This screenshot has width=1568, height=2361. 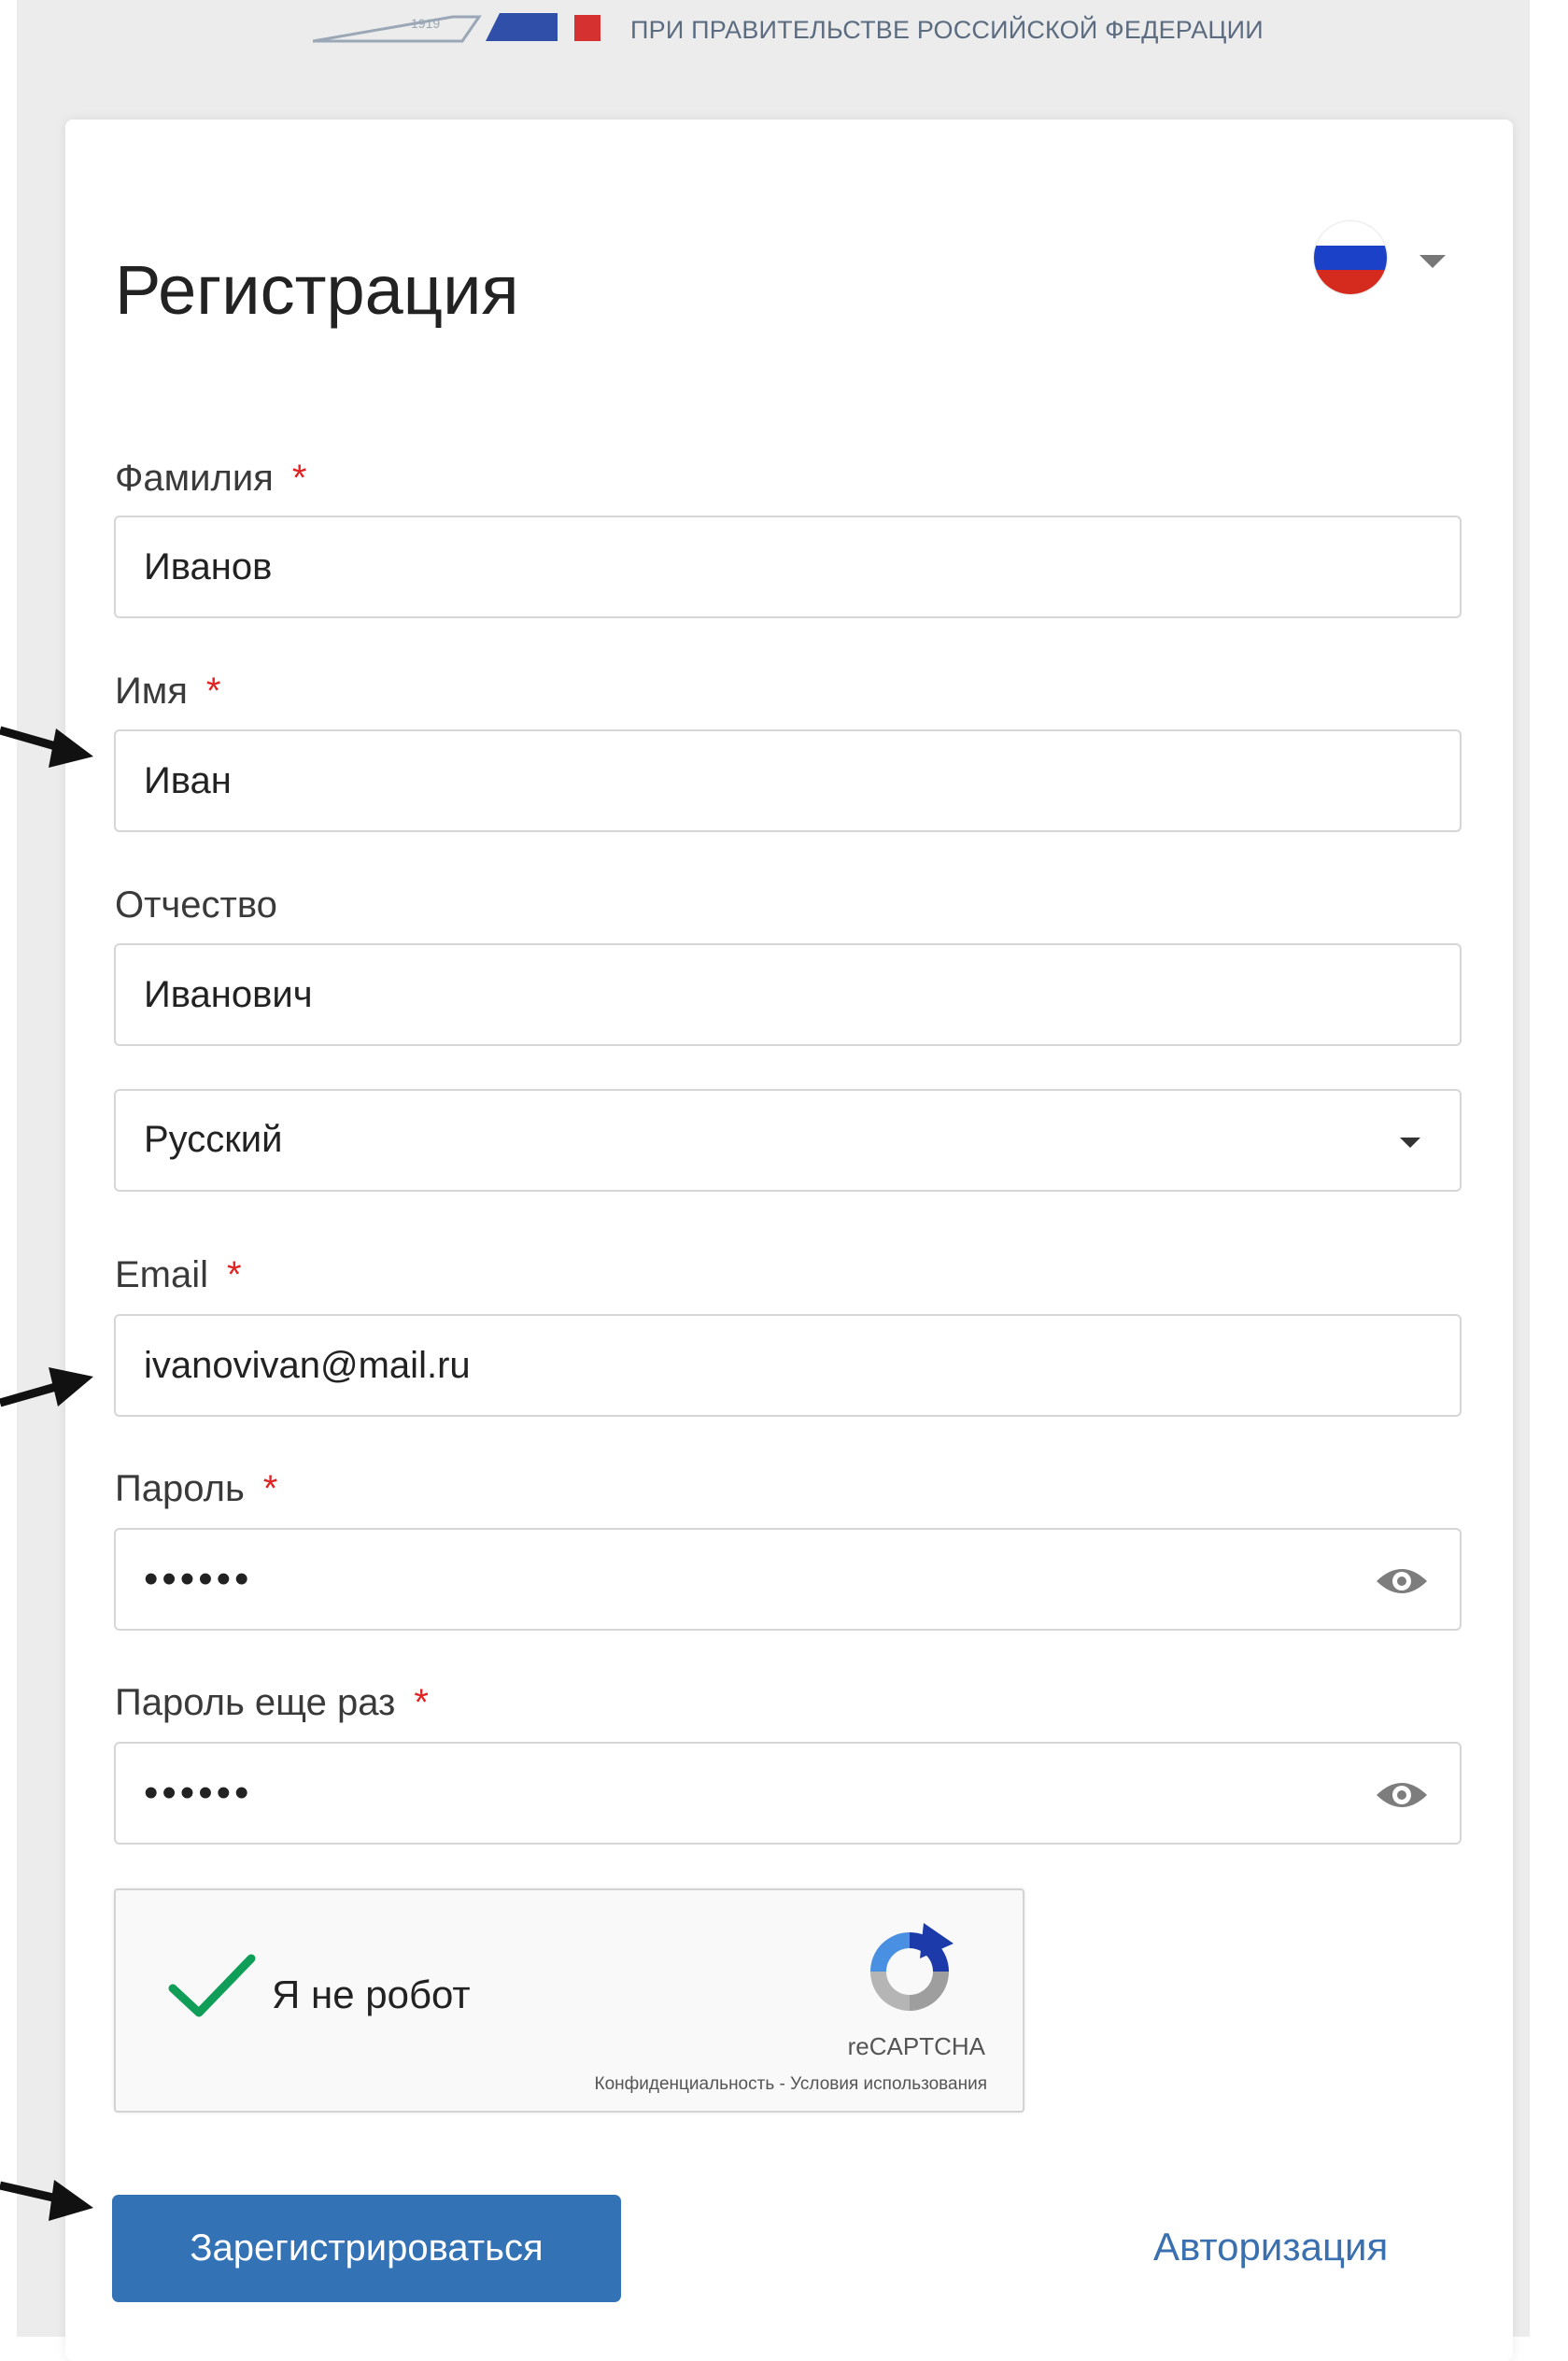 I want to click on first-name-input, so click(x=765, y=780).